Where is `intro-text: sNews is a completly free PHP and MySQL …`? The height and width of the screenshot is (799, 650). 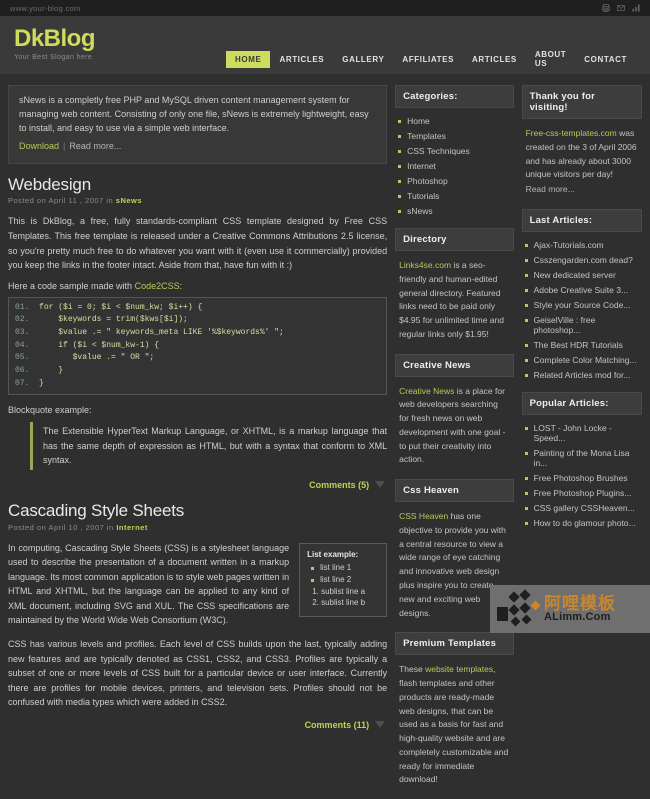 intro-text: sNews is a completly free PHP and MySQL … is located at coordinates (194, 114).